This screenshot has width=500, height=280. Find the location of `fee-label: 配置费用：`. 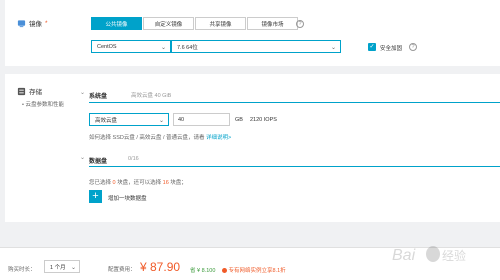

fee-label: 配置费用： is located at coordinates (122, 270).